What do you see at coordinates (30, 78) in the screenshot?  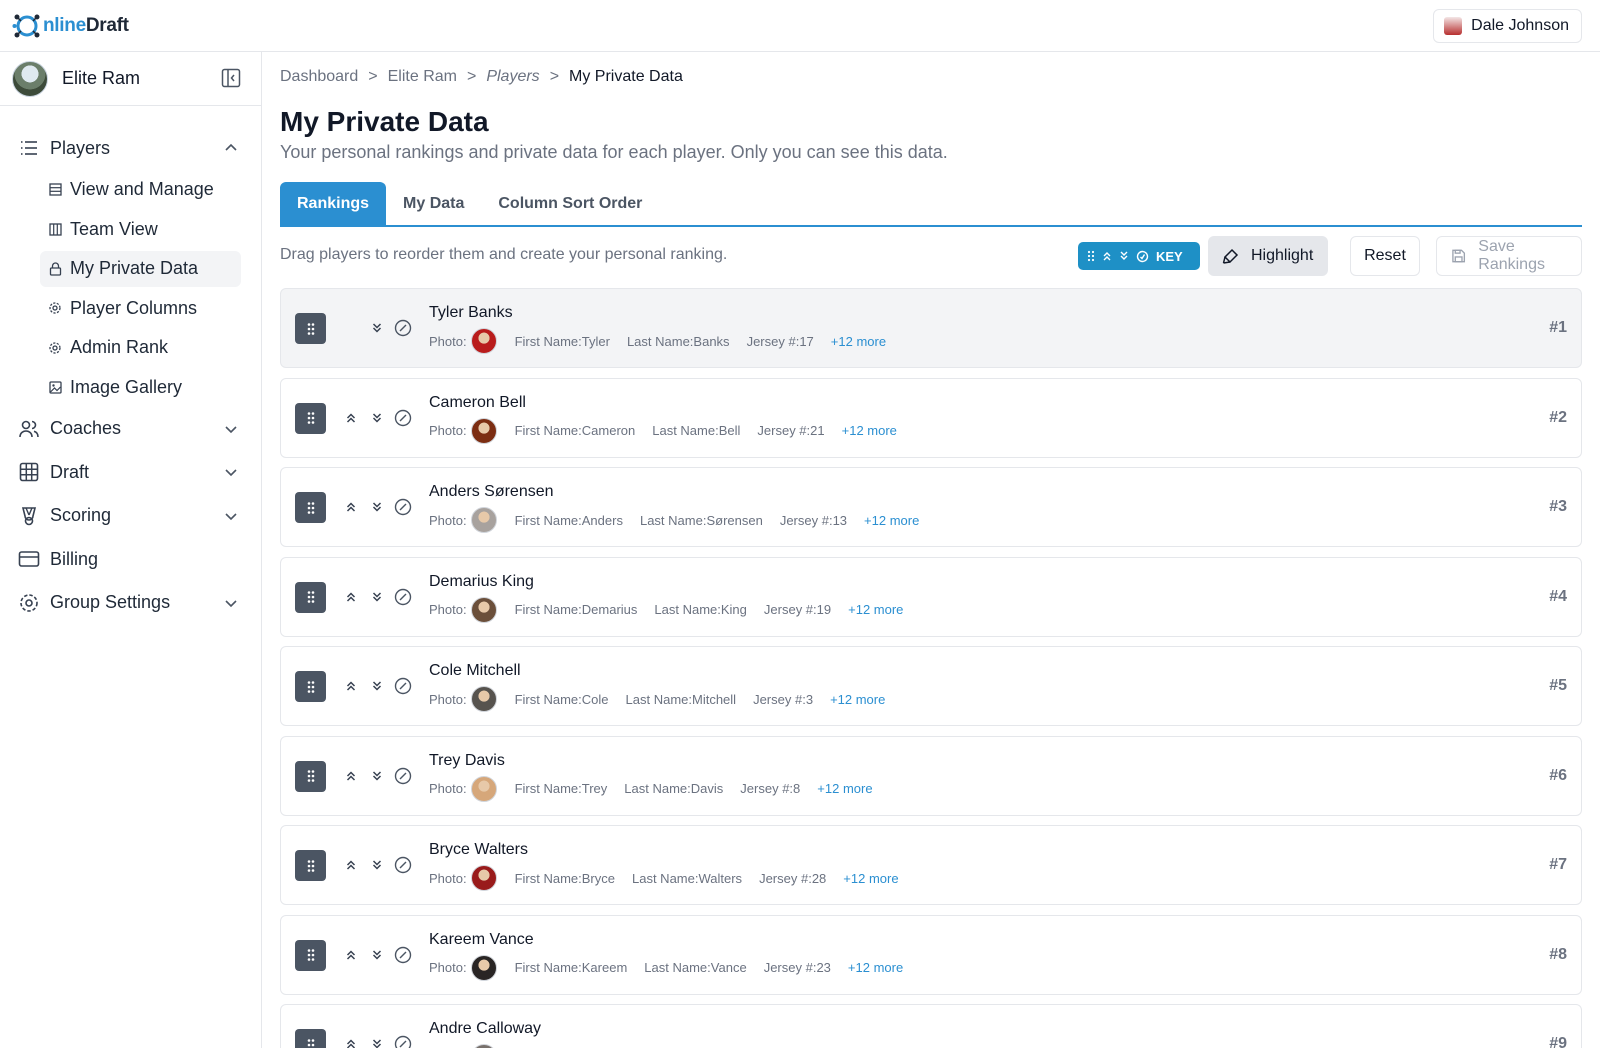 I see `group-avatar` at bounding box center [30, 78].